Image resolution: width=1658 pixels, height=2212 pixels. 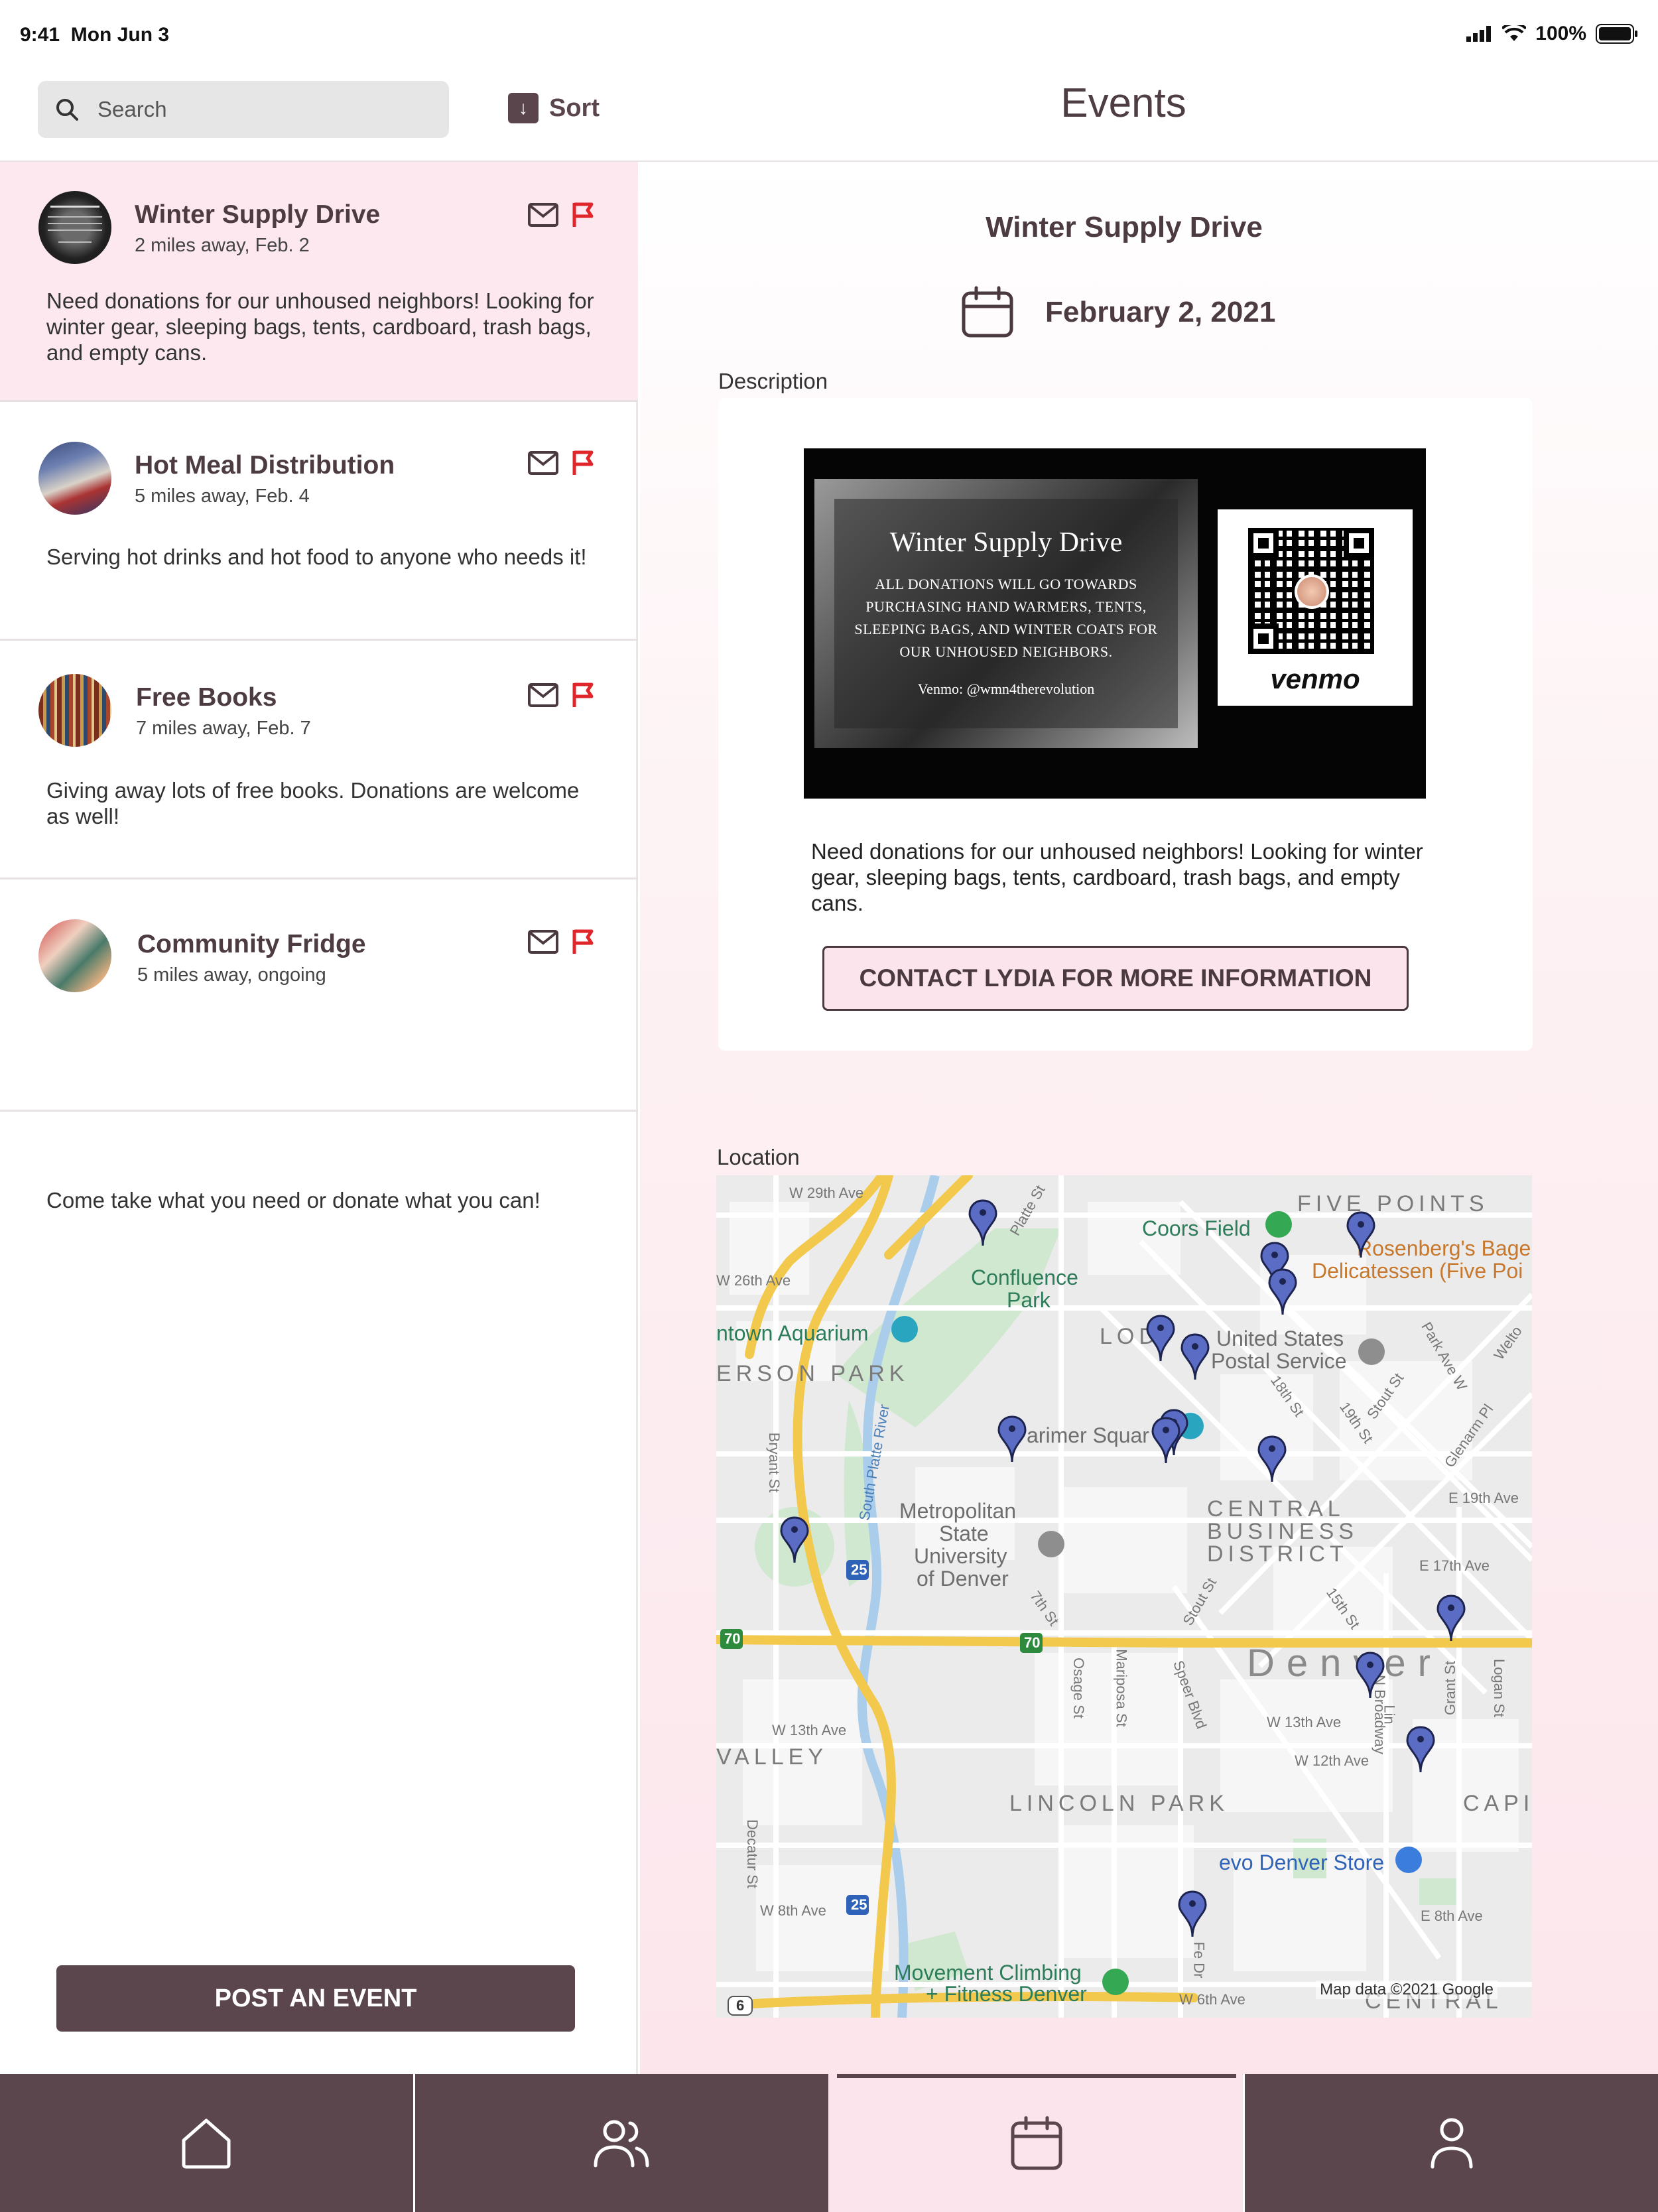 I want to click on map-street-label: Logan St, so click(x=1499, y=1688).